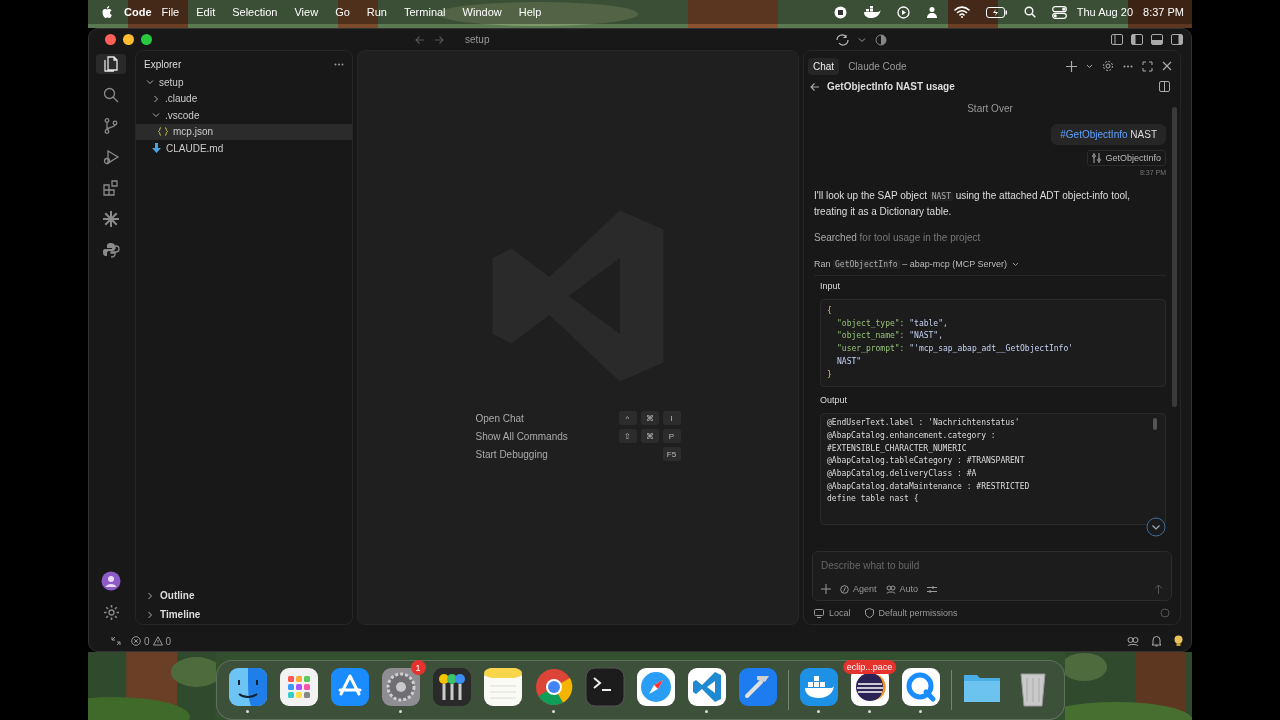  What do you see at coordinates (902, 589) in the screenshot?
I see `model-picker: Auto` at bounding box center [902, 589].